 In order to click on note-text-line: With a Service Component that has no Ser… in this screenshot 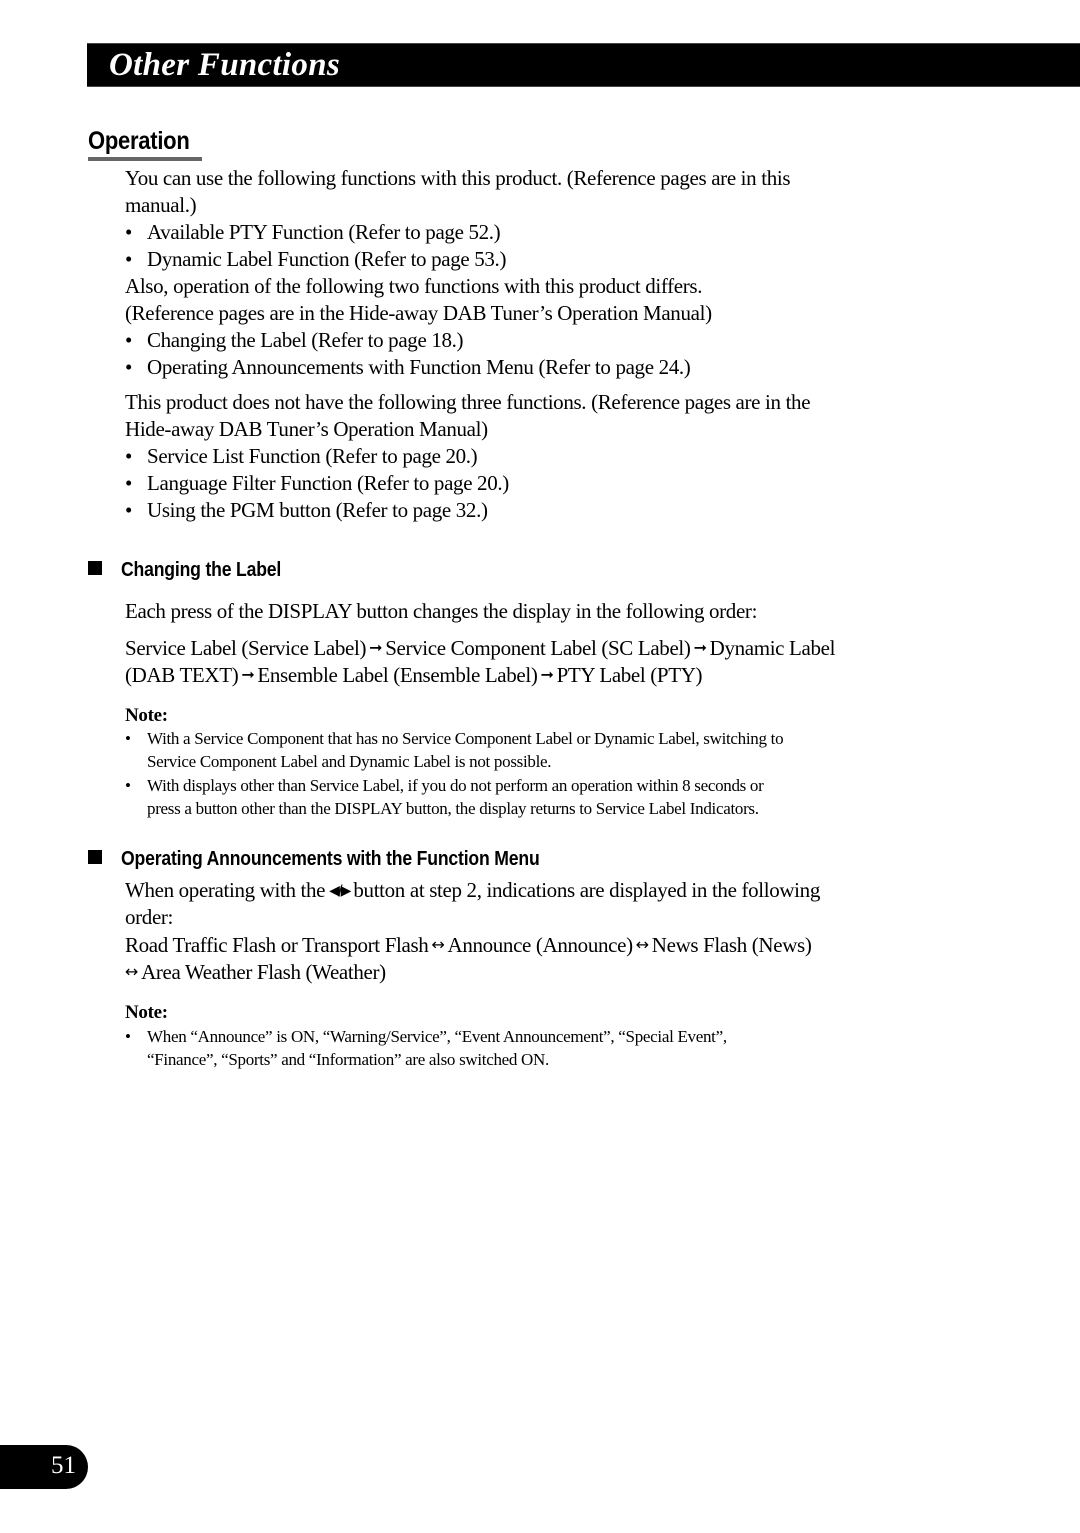, I will do `click(465, 738)`.